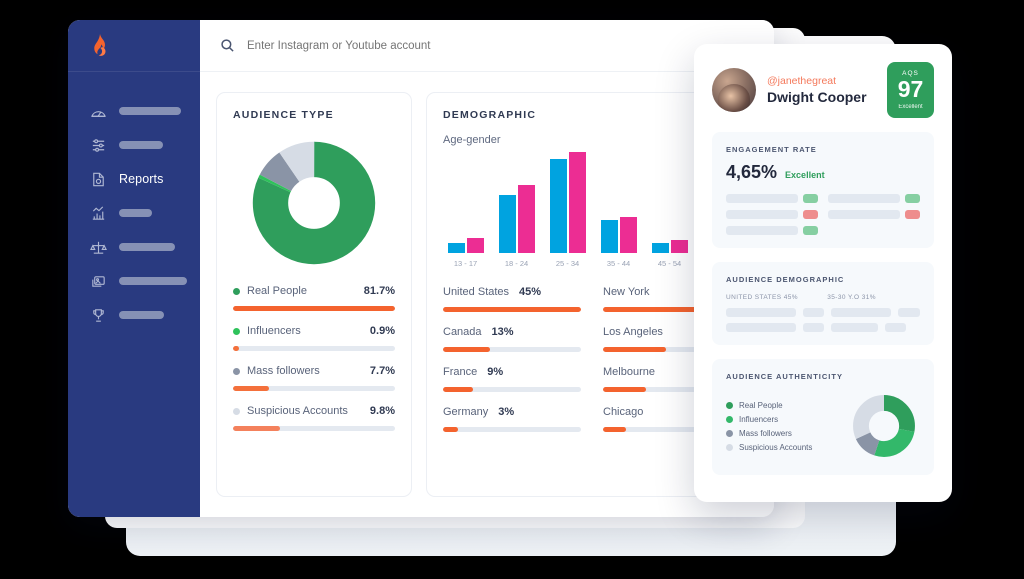 This screenshot has height=579, width=1024. I want to click on profile-handle: @janethegreat, so click(821, 81).